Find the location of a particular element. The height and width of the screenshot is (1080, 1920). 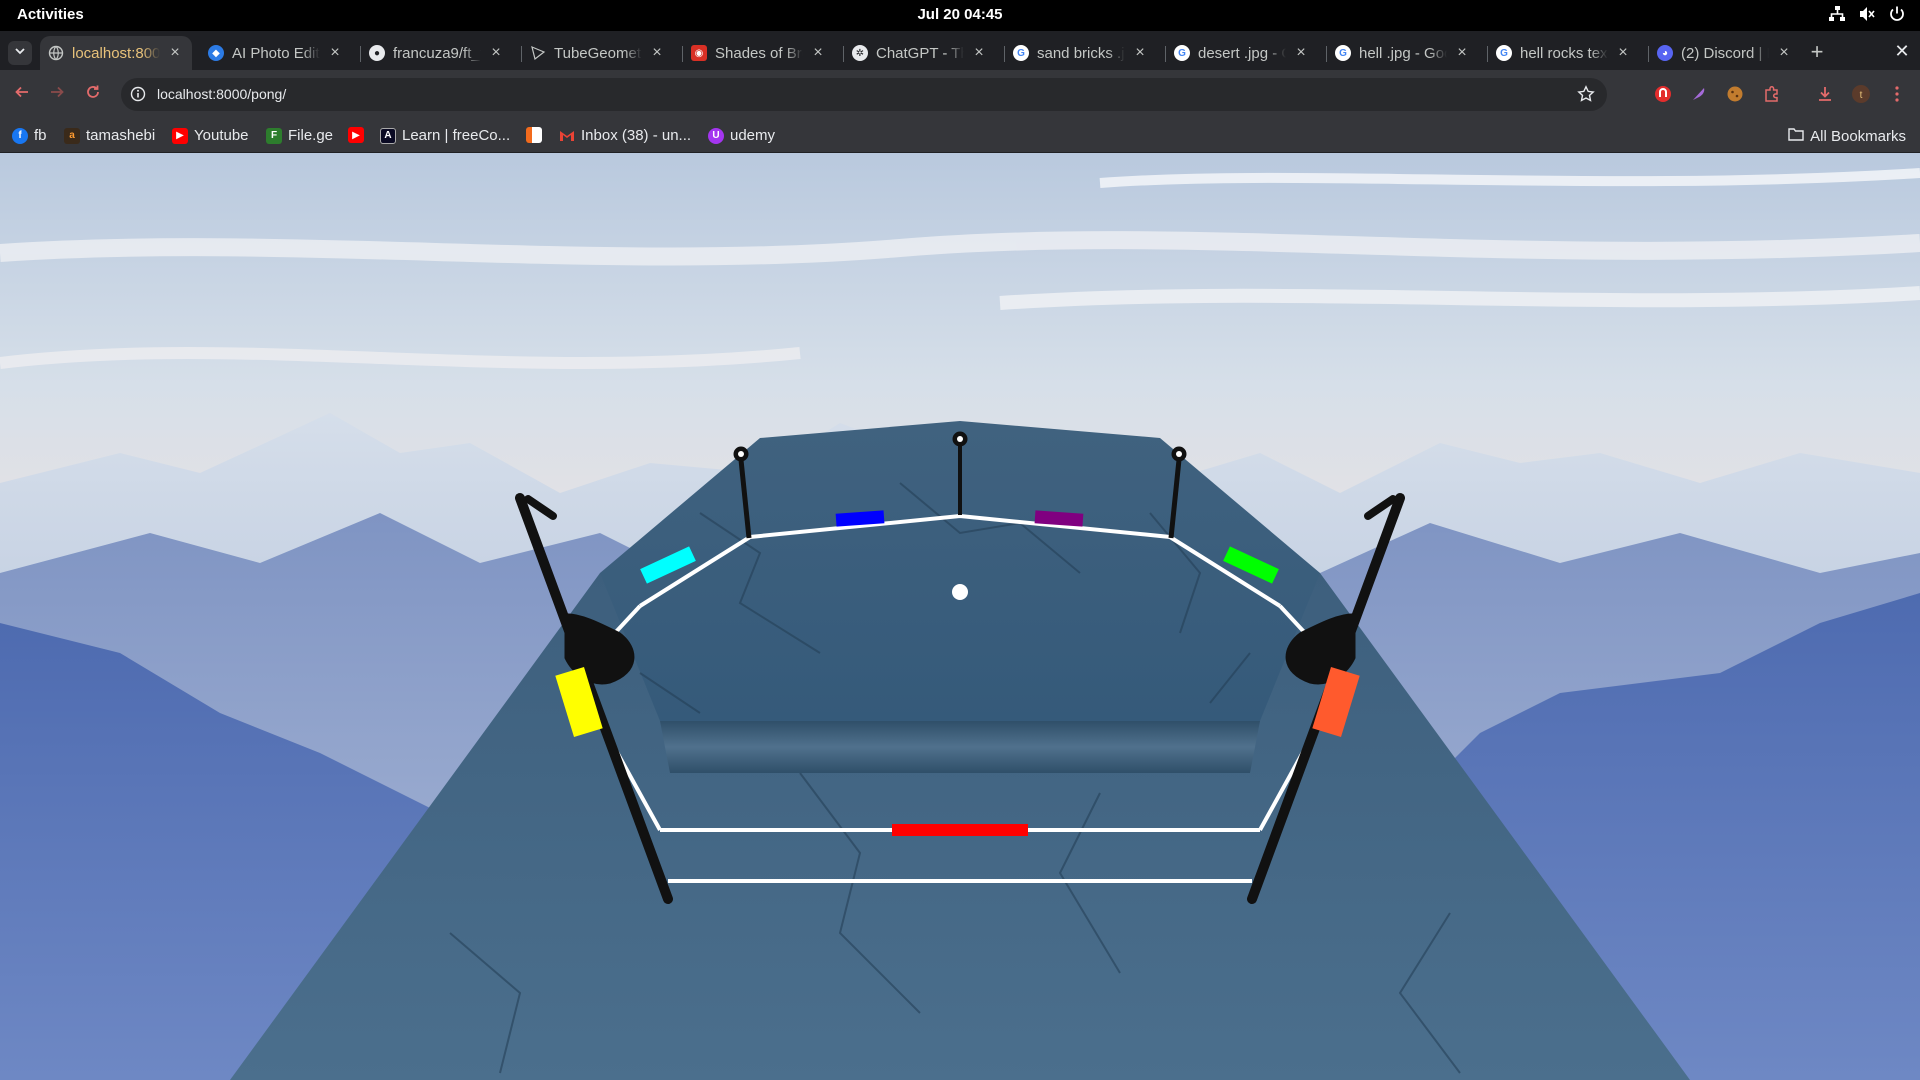

extensions-puzzle-icon is located at coordinates (1772, 94).